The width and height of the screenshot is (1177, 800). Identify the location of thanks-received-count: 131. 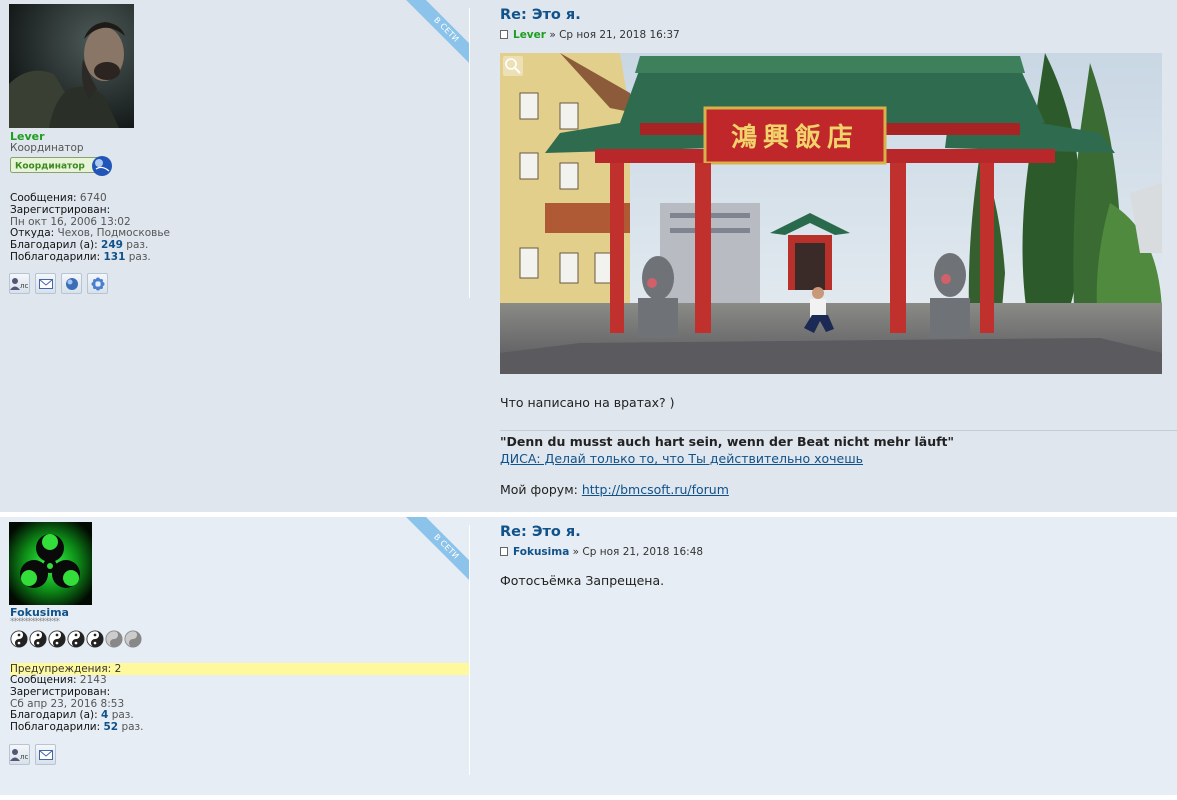
(114, 257).